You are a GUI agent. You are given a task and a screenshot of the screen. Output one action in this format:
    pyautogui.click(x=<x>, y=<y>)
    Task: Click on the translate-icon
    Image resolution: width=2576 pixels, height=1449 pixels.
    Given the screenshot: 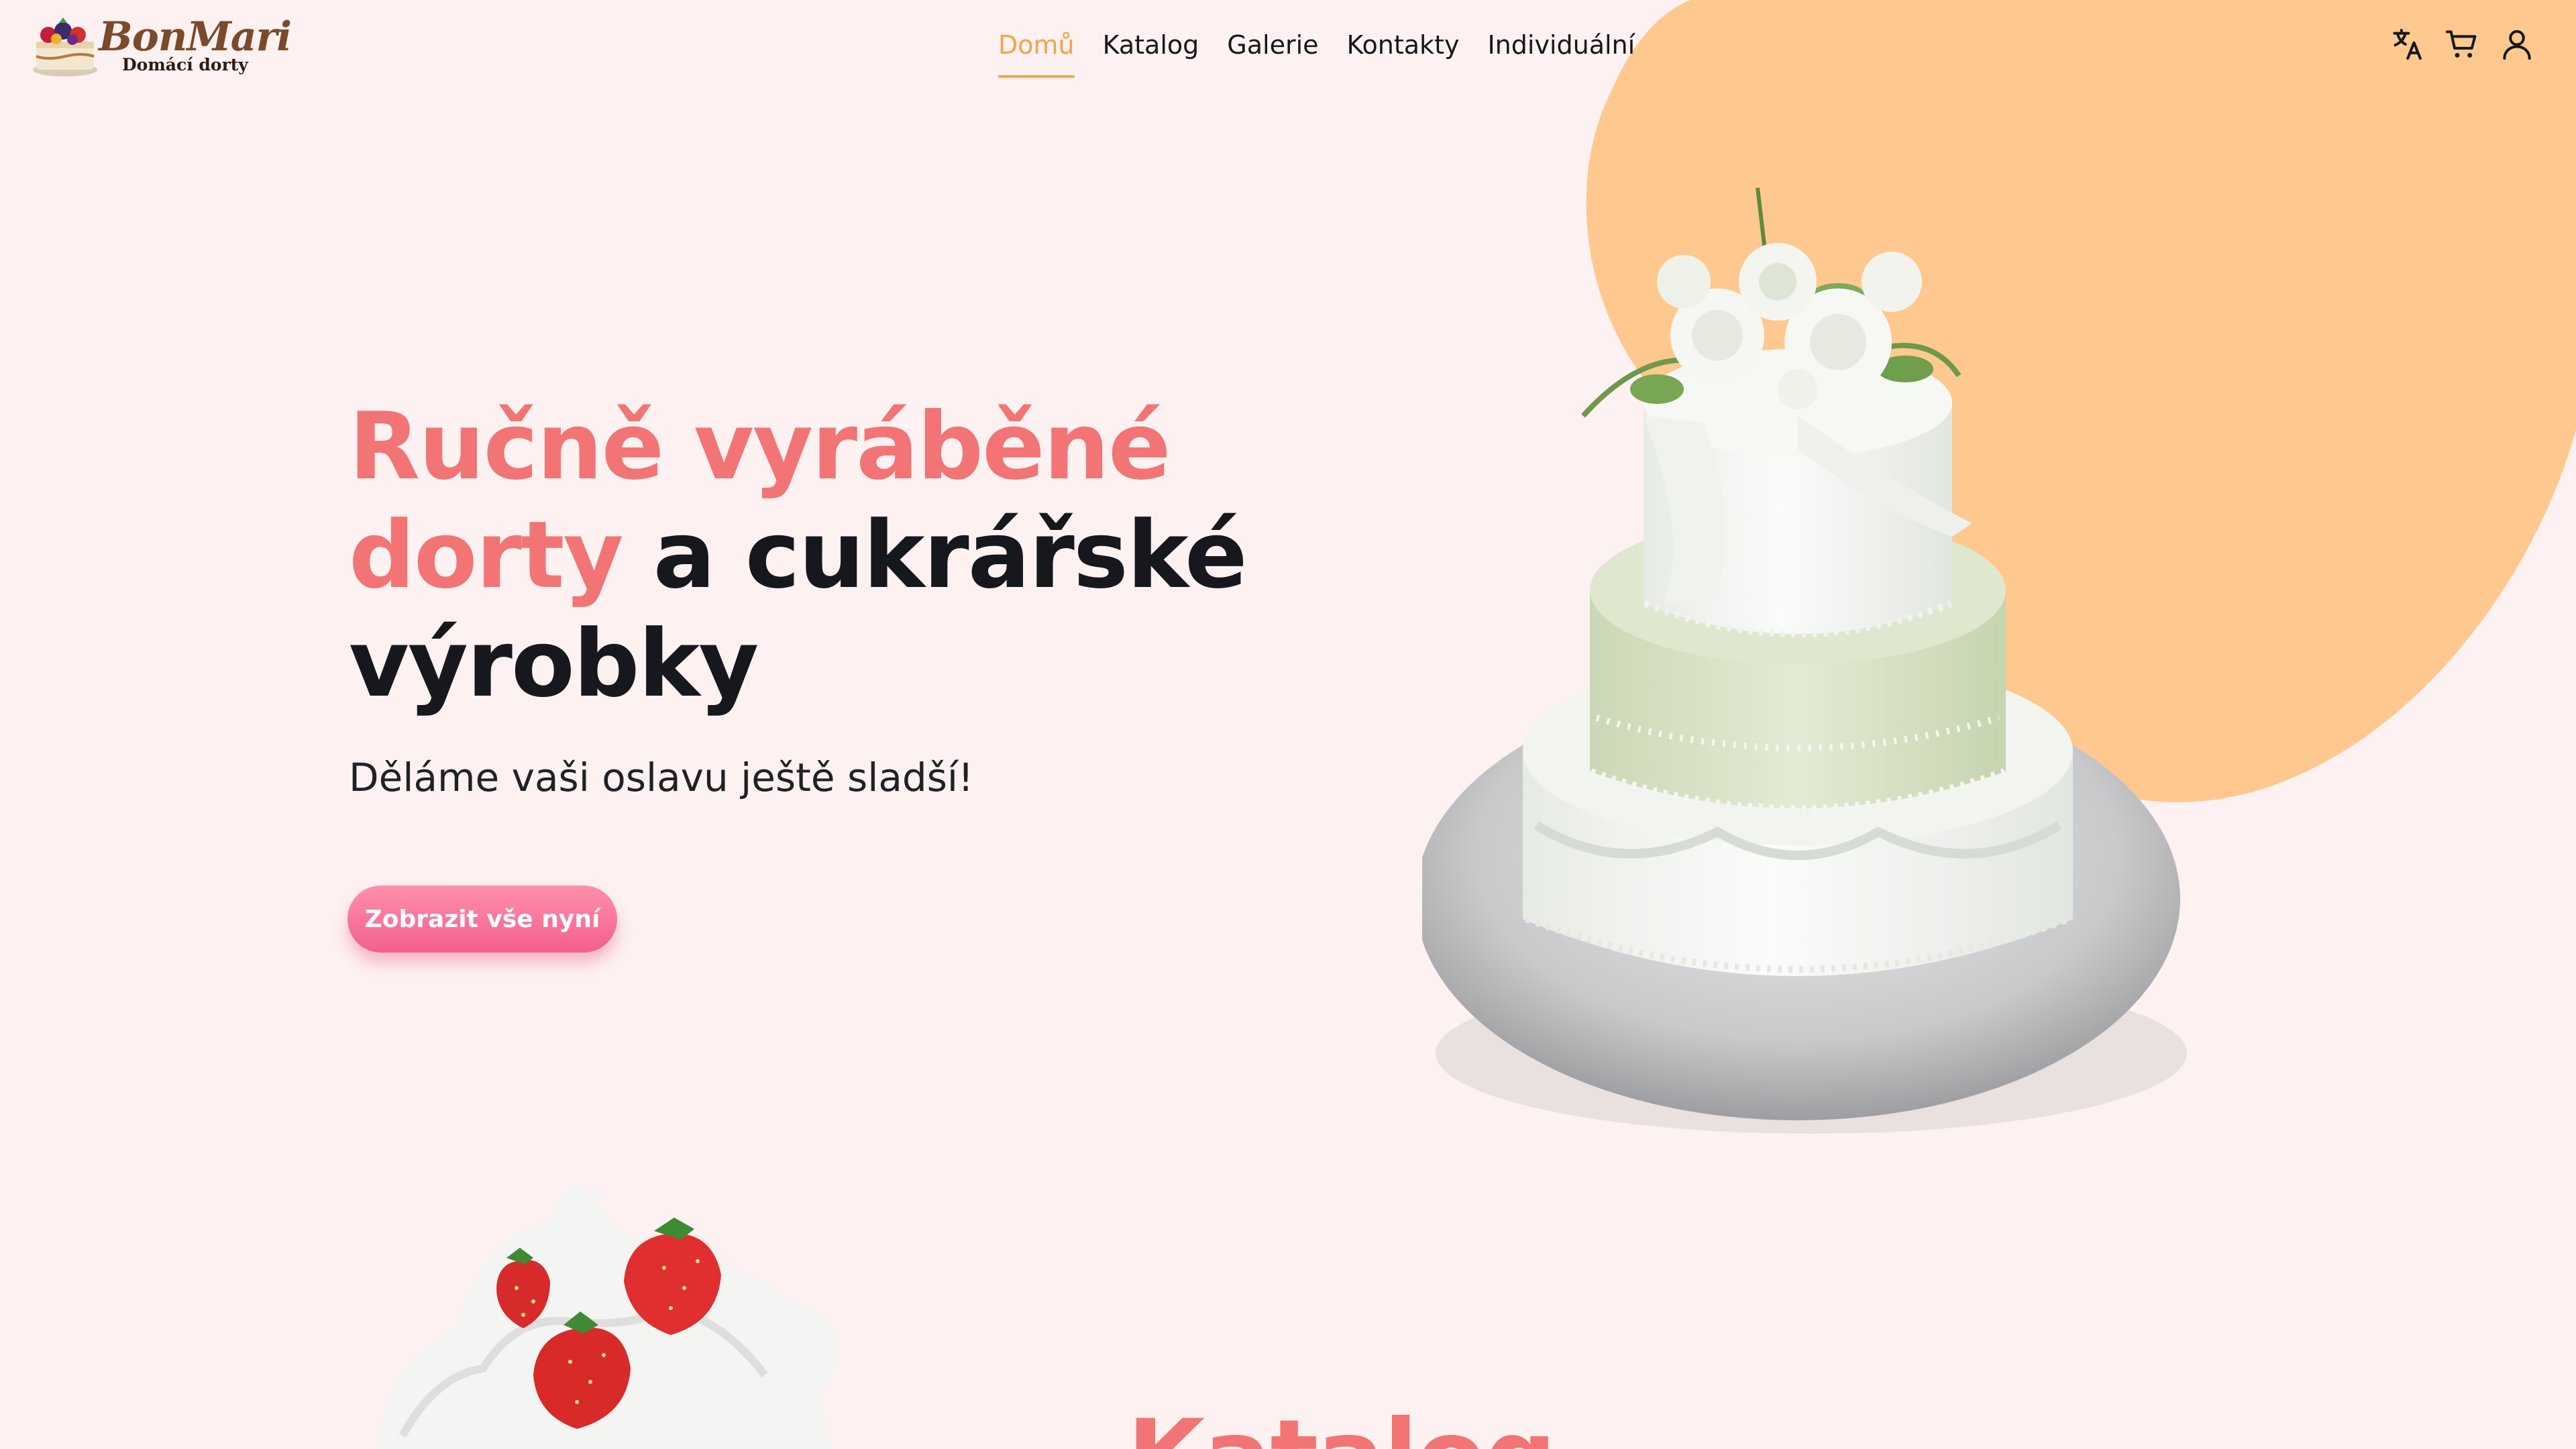 What is the action you would take?
    pyautogui.click(x=2407, y=44)
    